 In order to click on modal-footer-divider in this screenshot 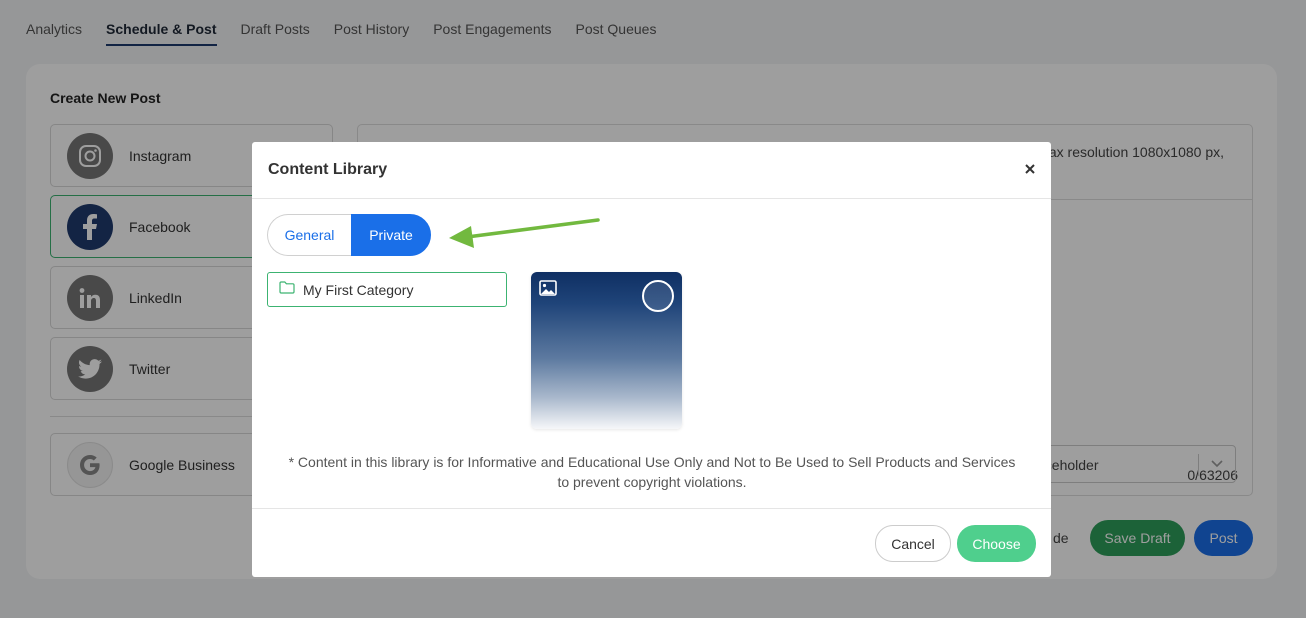, I will do `click(651, 508)`.